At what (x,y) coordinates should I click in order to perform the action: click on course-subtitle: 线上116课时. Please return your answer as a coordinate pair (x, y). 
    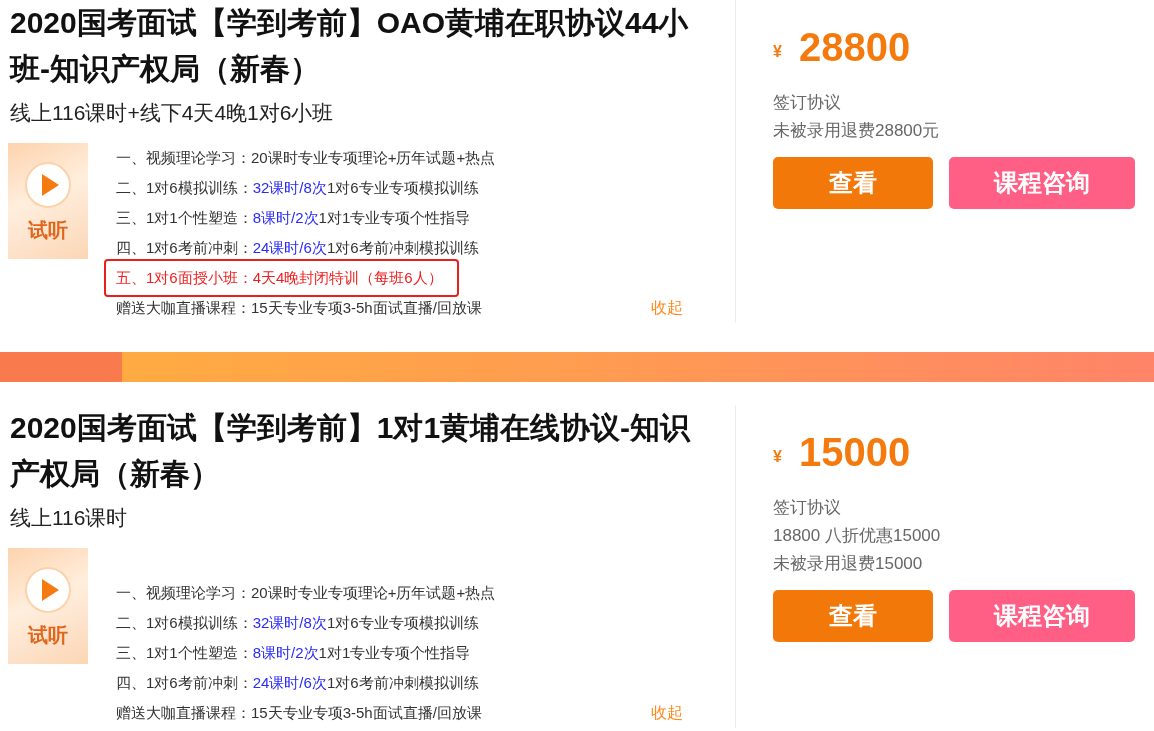
    Looking at the image, I should click on (69, 518).